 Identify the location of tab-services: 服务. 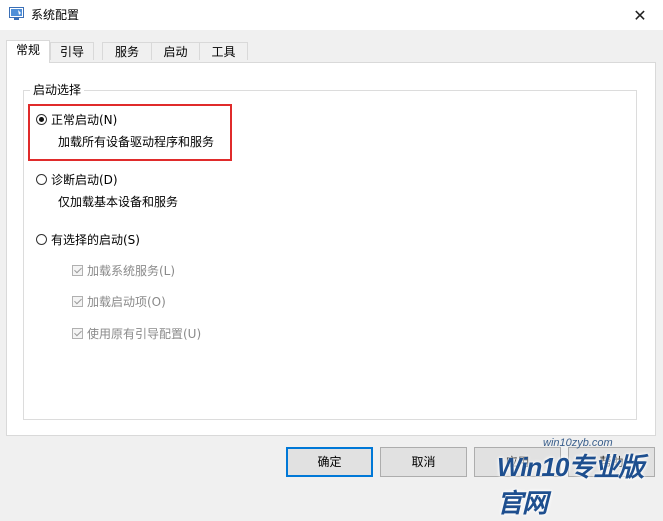
(127, 51).